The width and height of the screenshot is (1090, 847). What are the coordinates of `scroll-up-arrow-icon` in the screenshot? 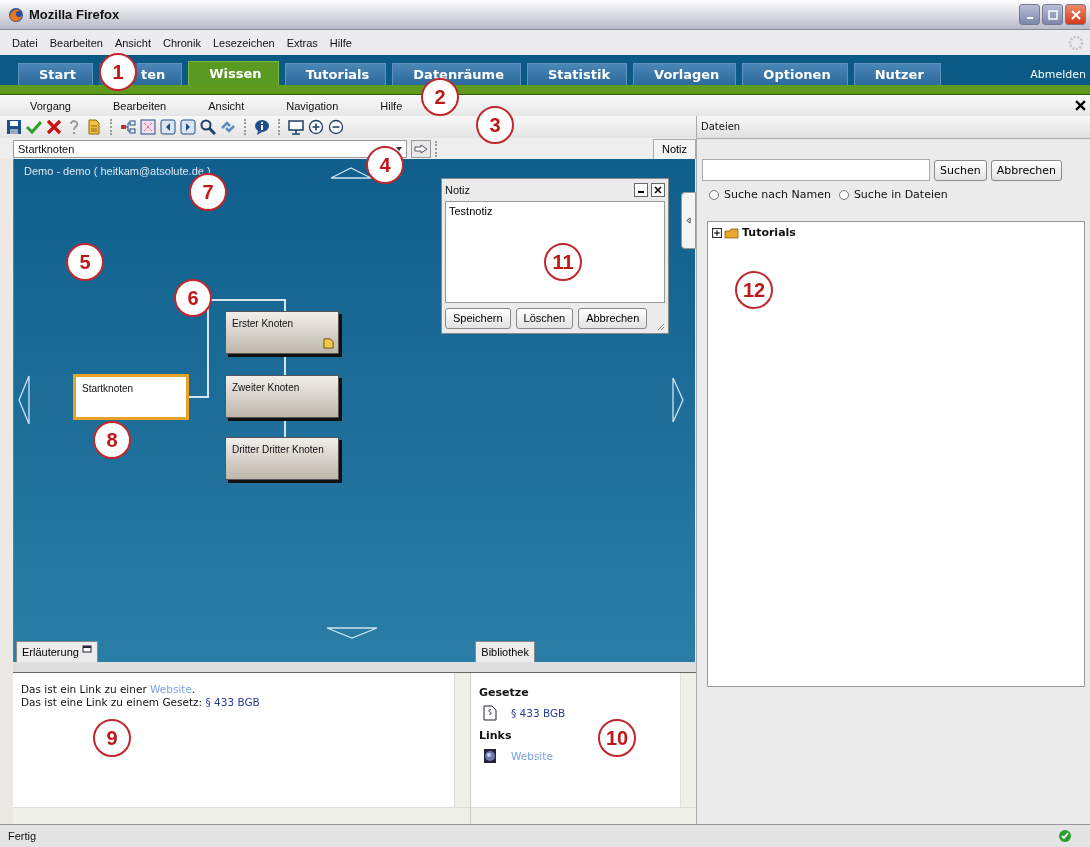 It's located at (351, 173).